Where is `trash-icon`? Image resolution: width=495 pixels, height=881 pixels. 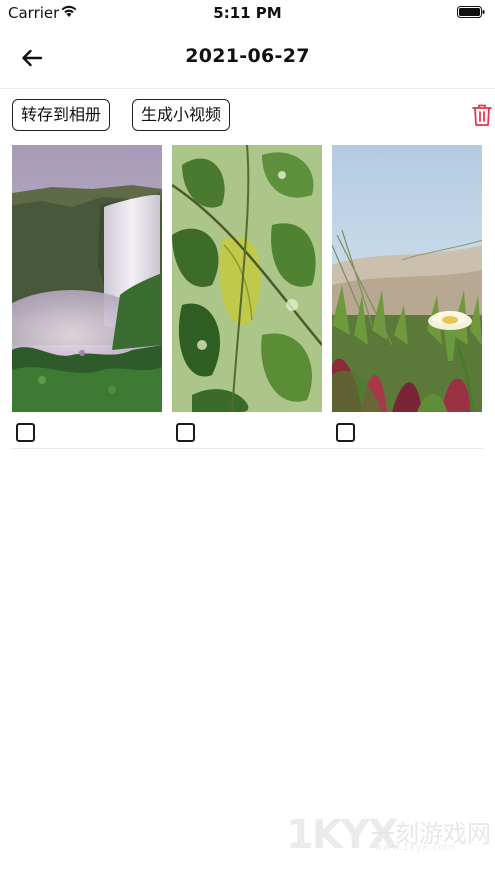
trash-icon is located at coordinates (482, 115).